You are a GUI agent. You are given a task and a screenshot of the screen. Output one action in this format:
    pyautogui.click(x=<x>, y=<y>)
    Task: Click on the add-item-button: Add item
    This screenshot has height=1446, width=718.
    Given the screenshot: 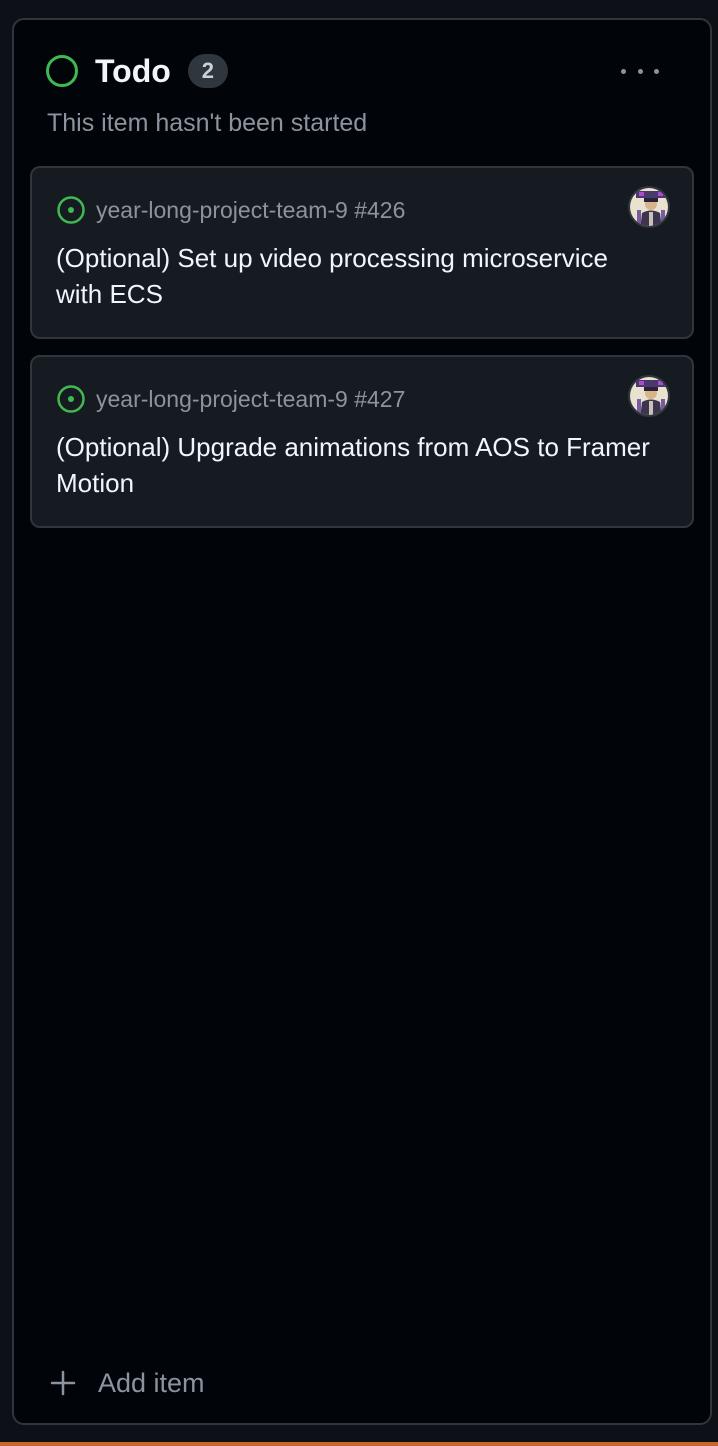 What is the action you would take?
    pyautogui.click(x=127, y=1383)
    